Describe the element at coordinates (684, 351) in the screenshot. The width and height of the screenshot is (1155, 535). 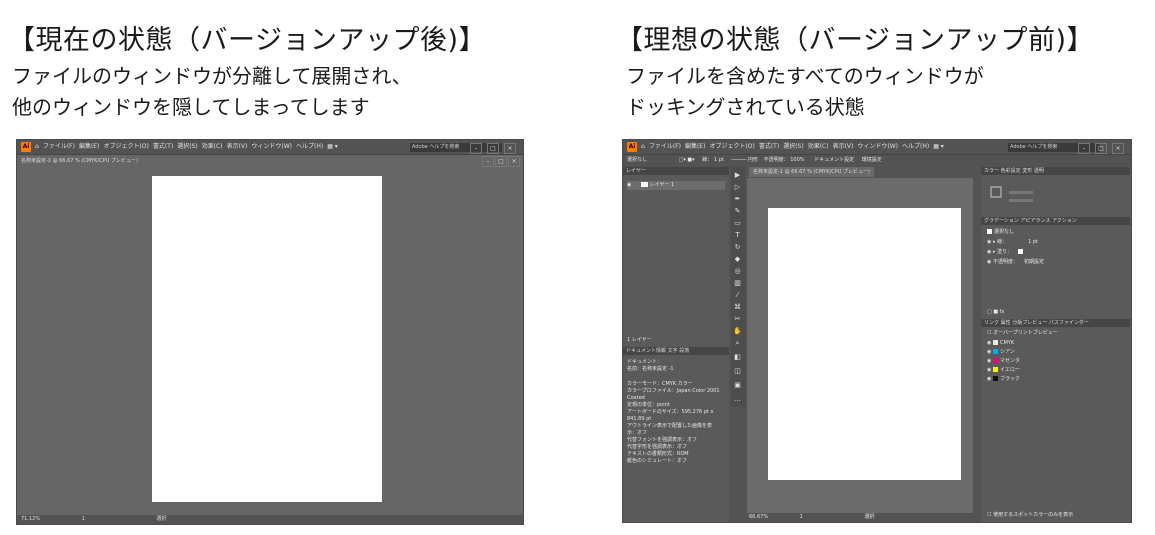
I see `tab-paragraph: 段落` at that location.